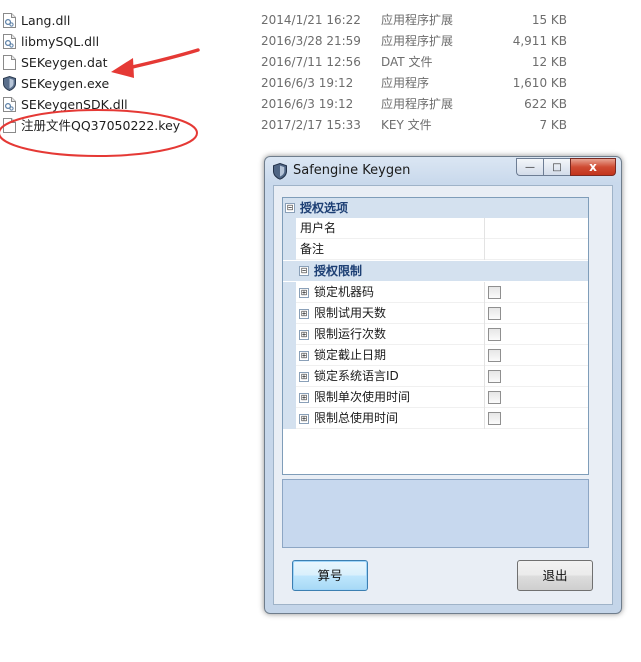 This screenshot has width=641, height=662. What do you see at coordinates (435, 249) in the screenshot?
I see `field-row-remark: 备注` at bounding box center [435, 249].